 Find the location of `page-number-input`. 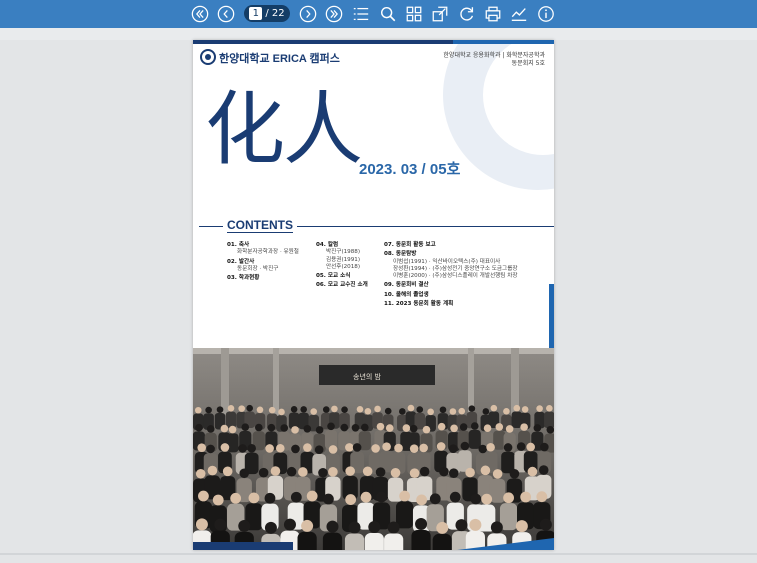

page-number-input is located at coordinates (256, 13).